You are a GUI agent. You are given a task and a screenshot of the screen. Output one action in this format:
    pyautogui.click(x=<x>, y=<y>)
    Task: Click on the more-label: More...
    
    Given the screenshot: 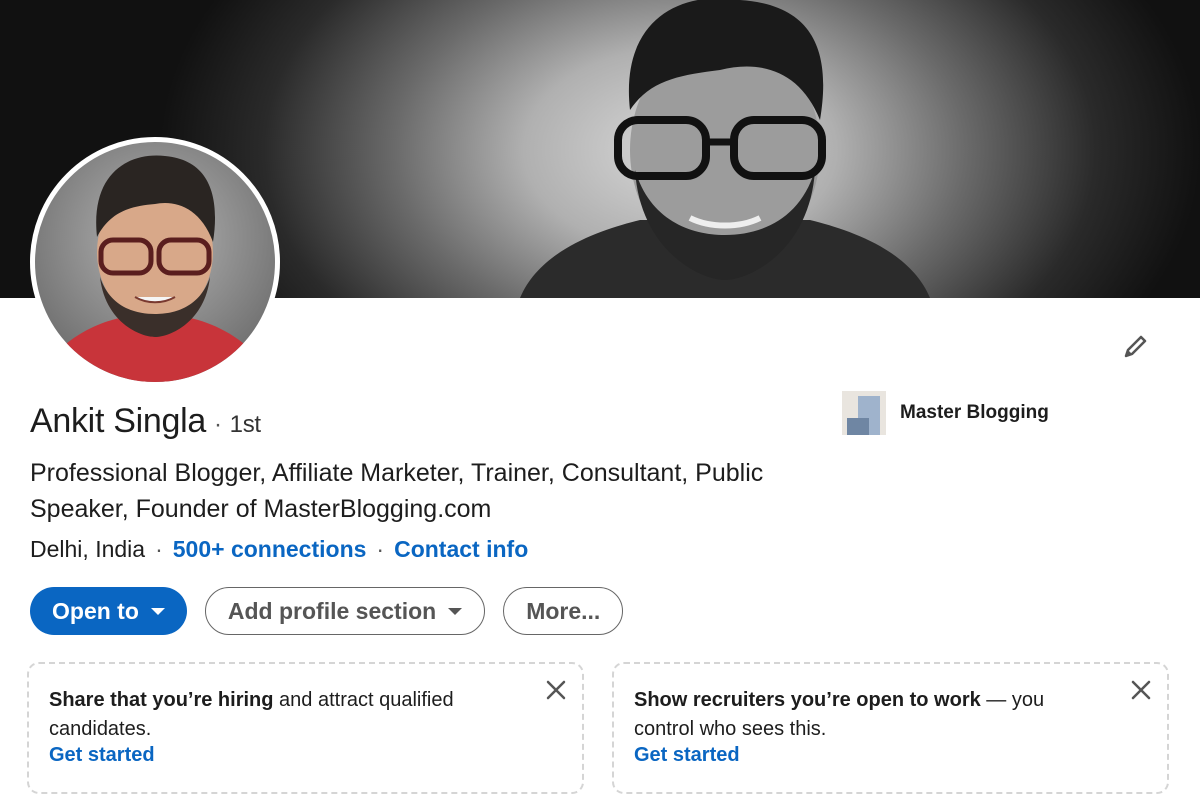 What is the action you would take?
    pyautogui.click(x=563, y=610)
    